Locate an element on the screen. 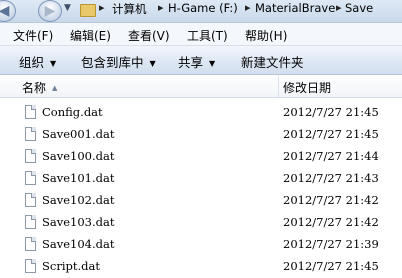  file-row: Save100.dat 2012/7/27 21:44 is located at coordinates (201, 157).